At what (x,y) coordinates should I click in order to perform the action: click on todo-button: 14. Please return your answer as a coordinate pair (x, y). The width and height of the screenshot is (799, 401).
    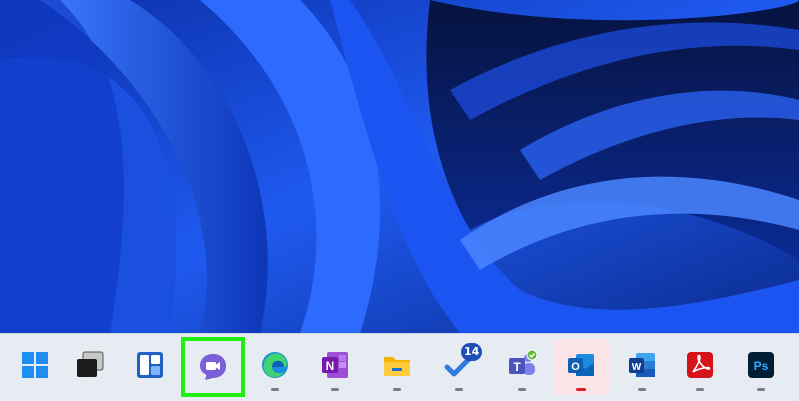
    Looking at the image, I should click on (459, 367).